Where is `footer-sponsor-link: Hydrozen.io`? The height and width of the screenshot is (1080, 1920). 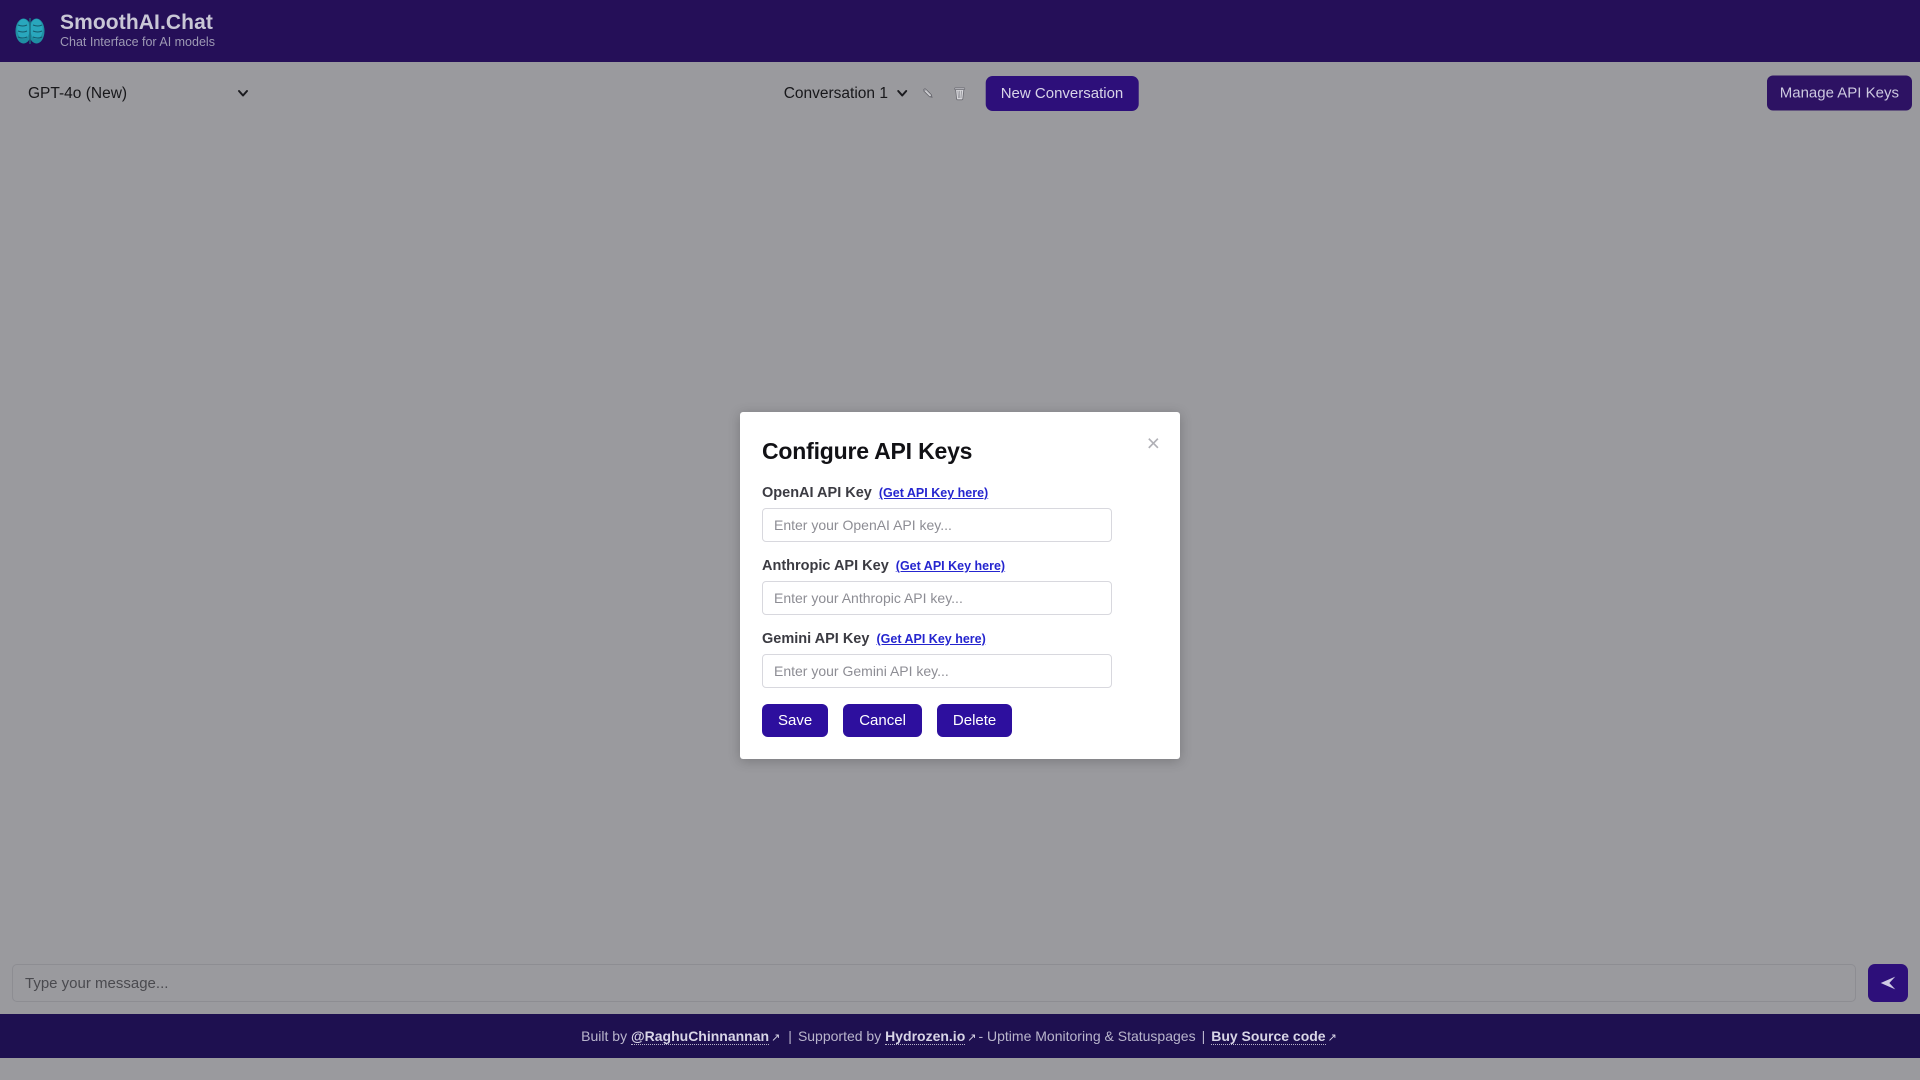 footer-sponsor-link: Hydrozen.io is located at coordinates (925, 1036).